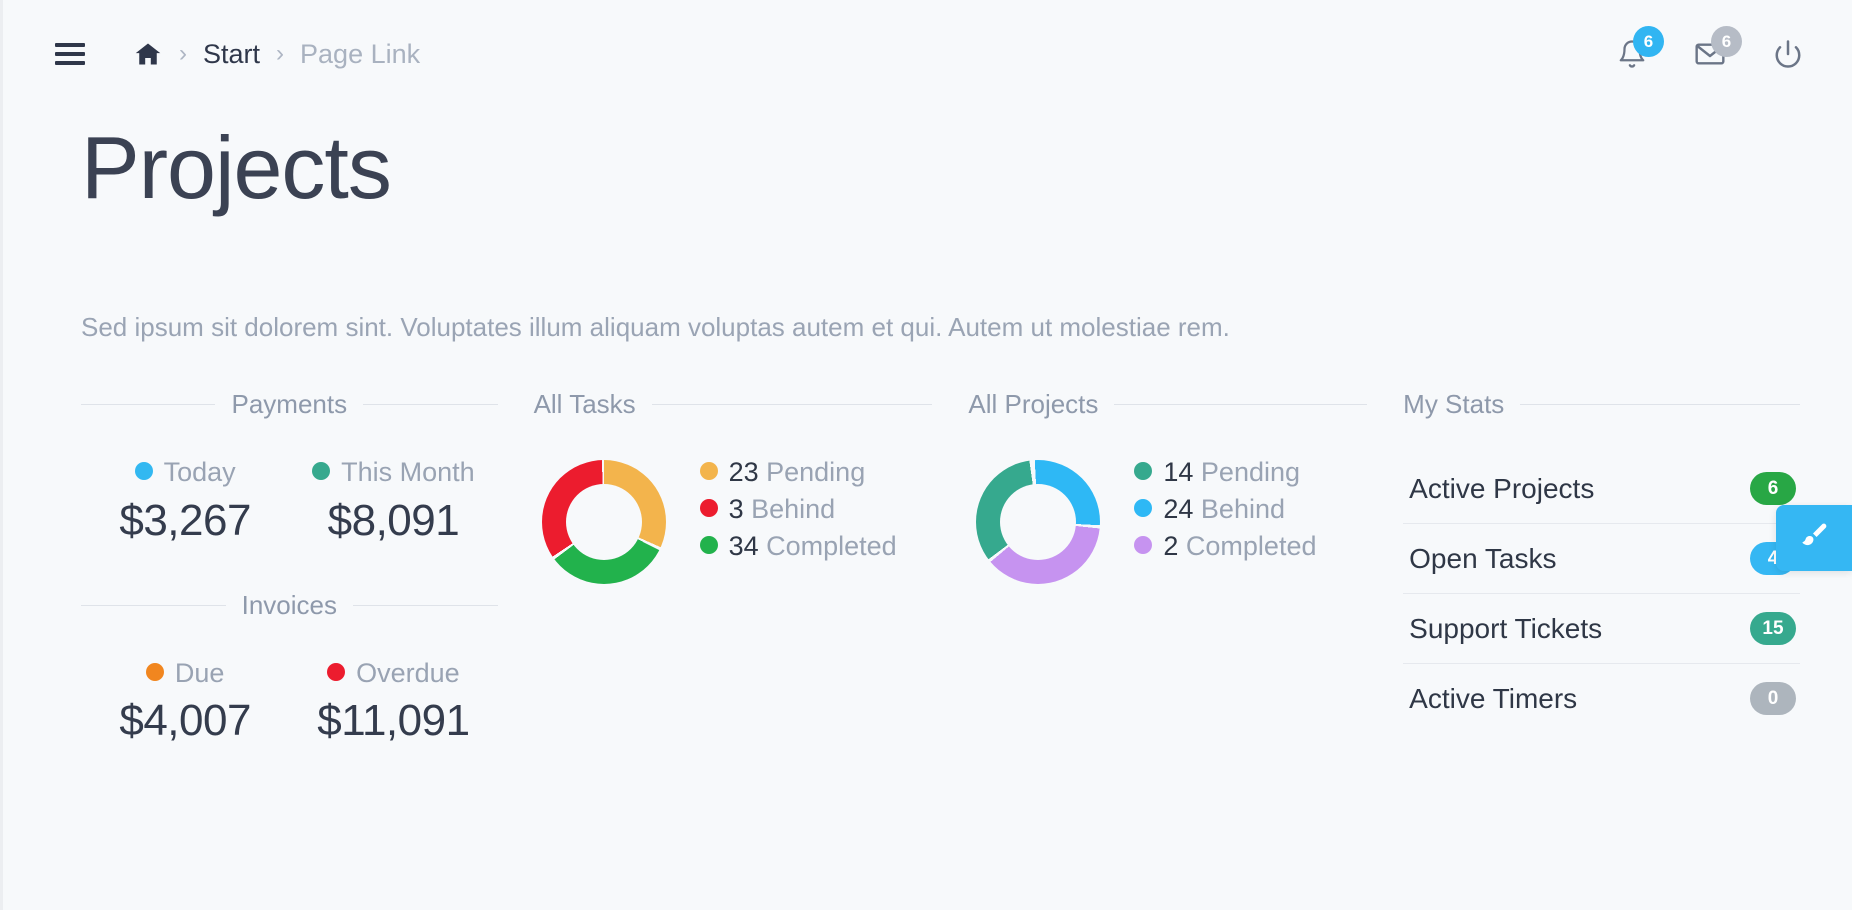  I want to click on legend-item: 24 Behind, so click(1225, 509).